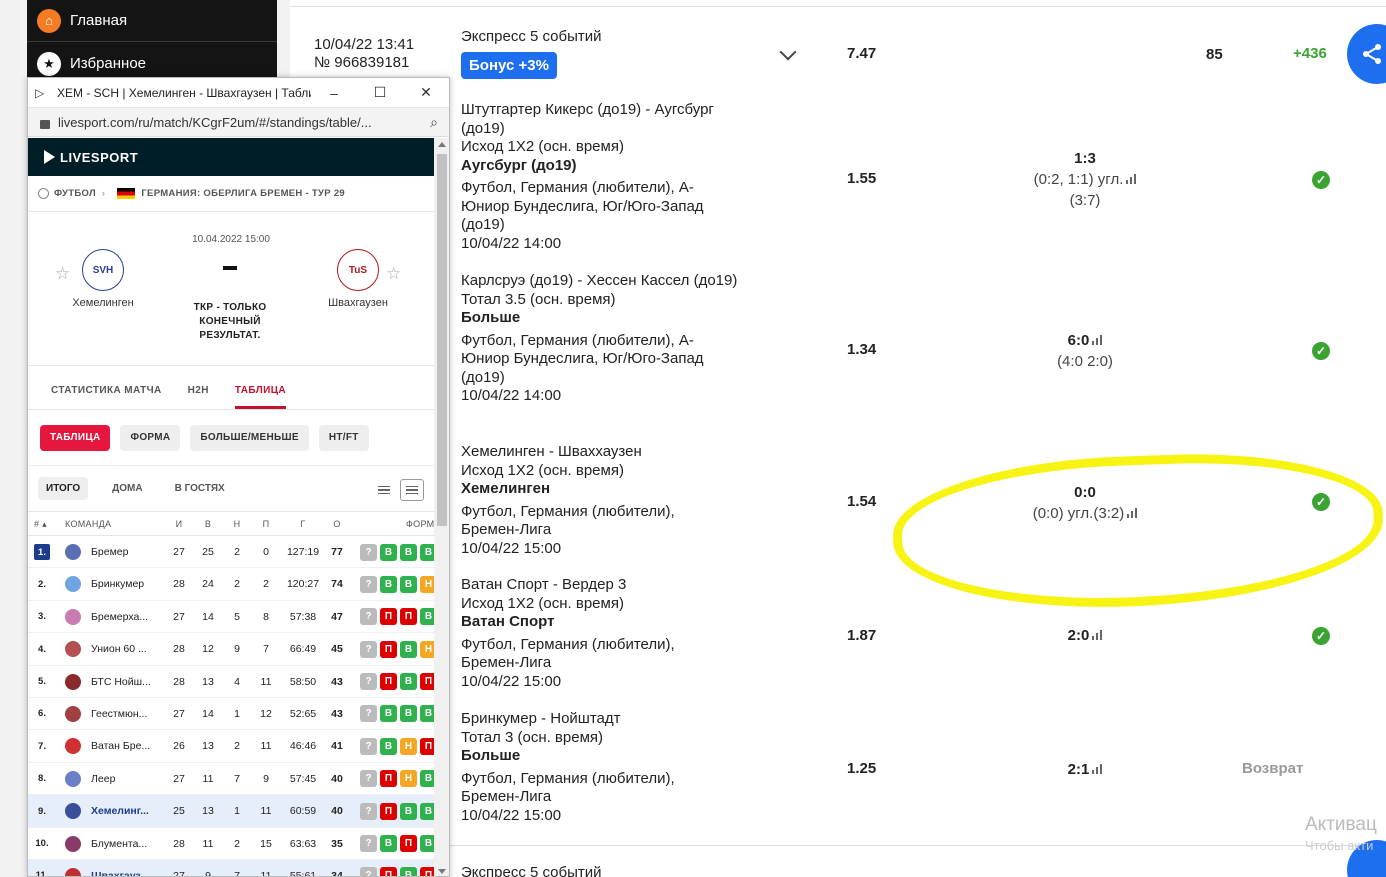 The image size is (1386, 877). I want to click on table-row: 7. Ватан Бре... 26 13 2 11 46:46 41? В Н П, so click(231, 746).